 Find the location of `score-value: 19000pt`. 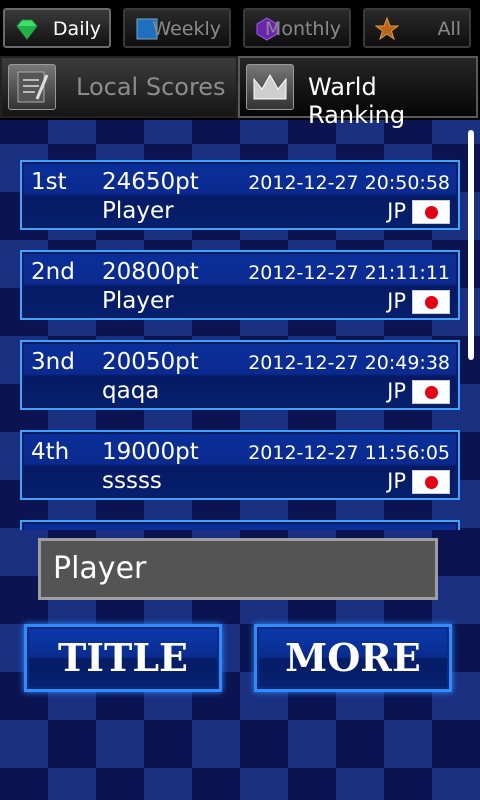

score-value: 19000pt is located at coordinates (150, 452).